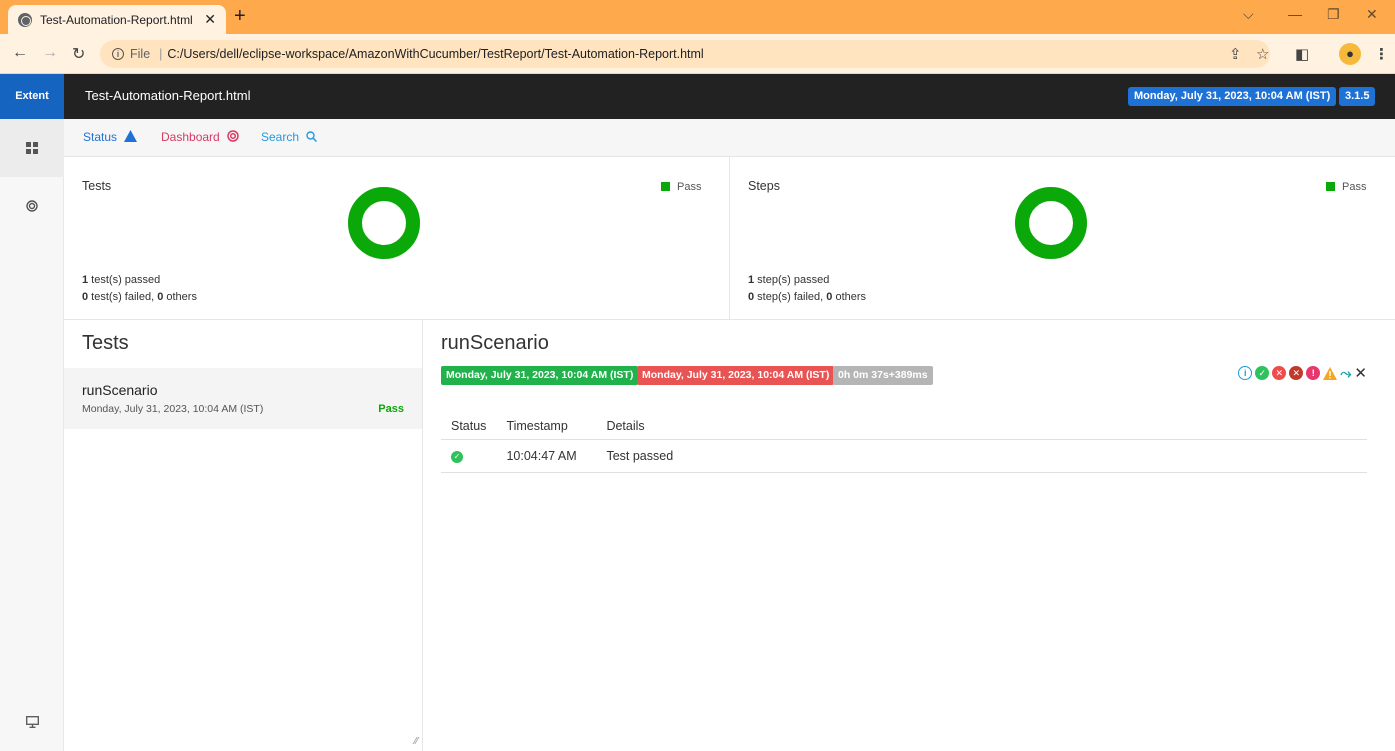 This screenshot has width=1395, height=751. I want to click on side-panel-icon: ◧, so click(1302, 54).